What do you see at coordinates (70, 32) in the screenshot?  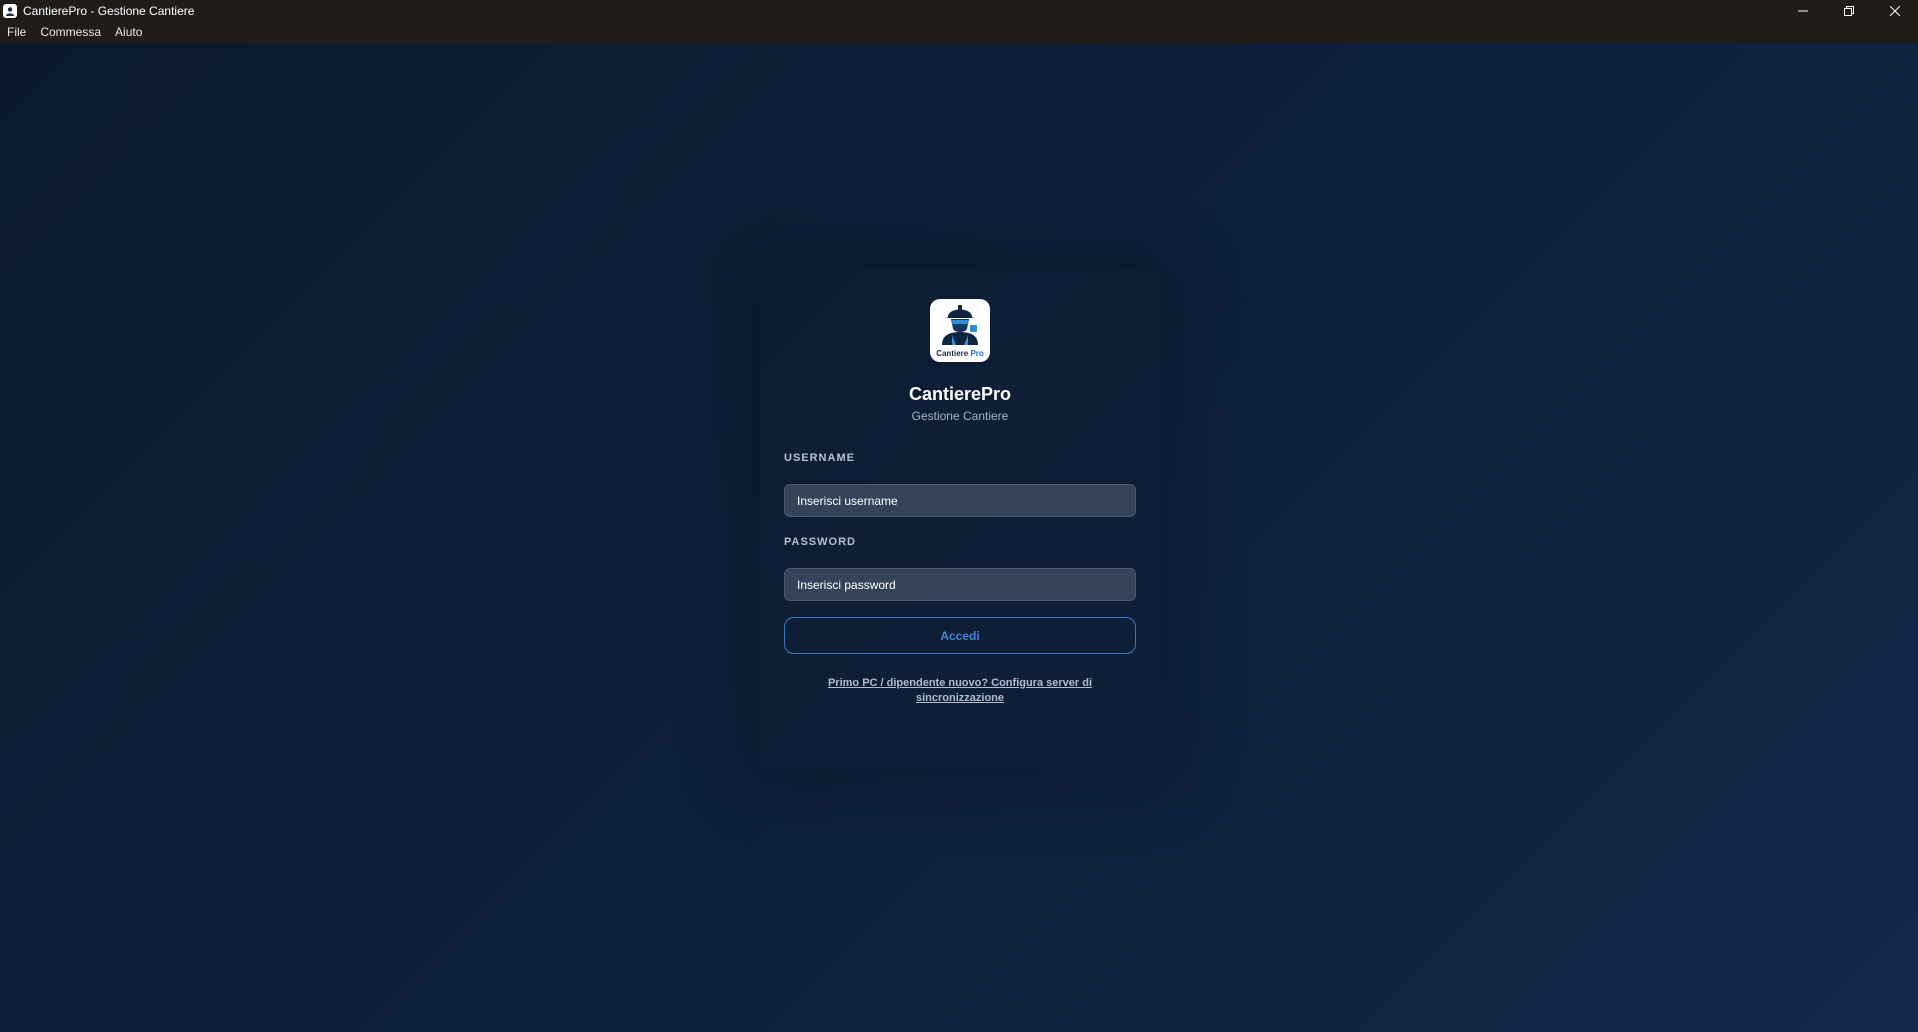 I see `menu-commessa: Commessa` at bounding box center [70, 32].